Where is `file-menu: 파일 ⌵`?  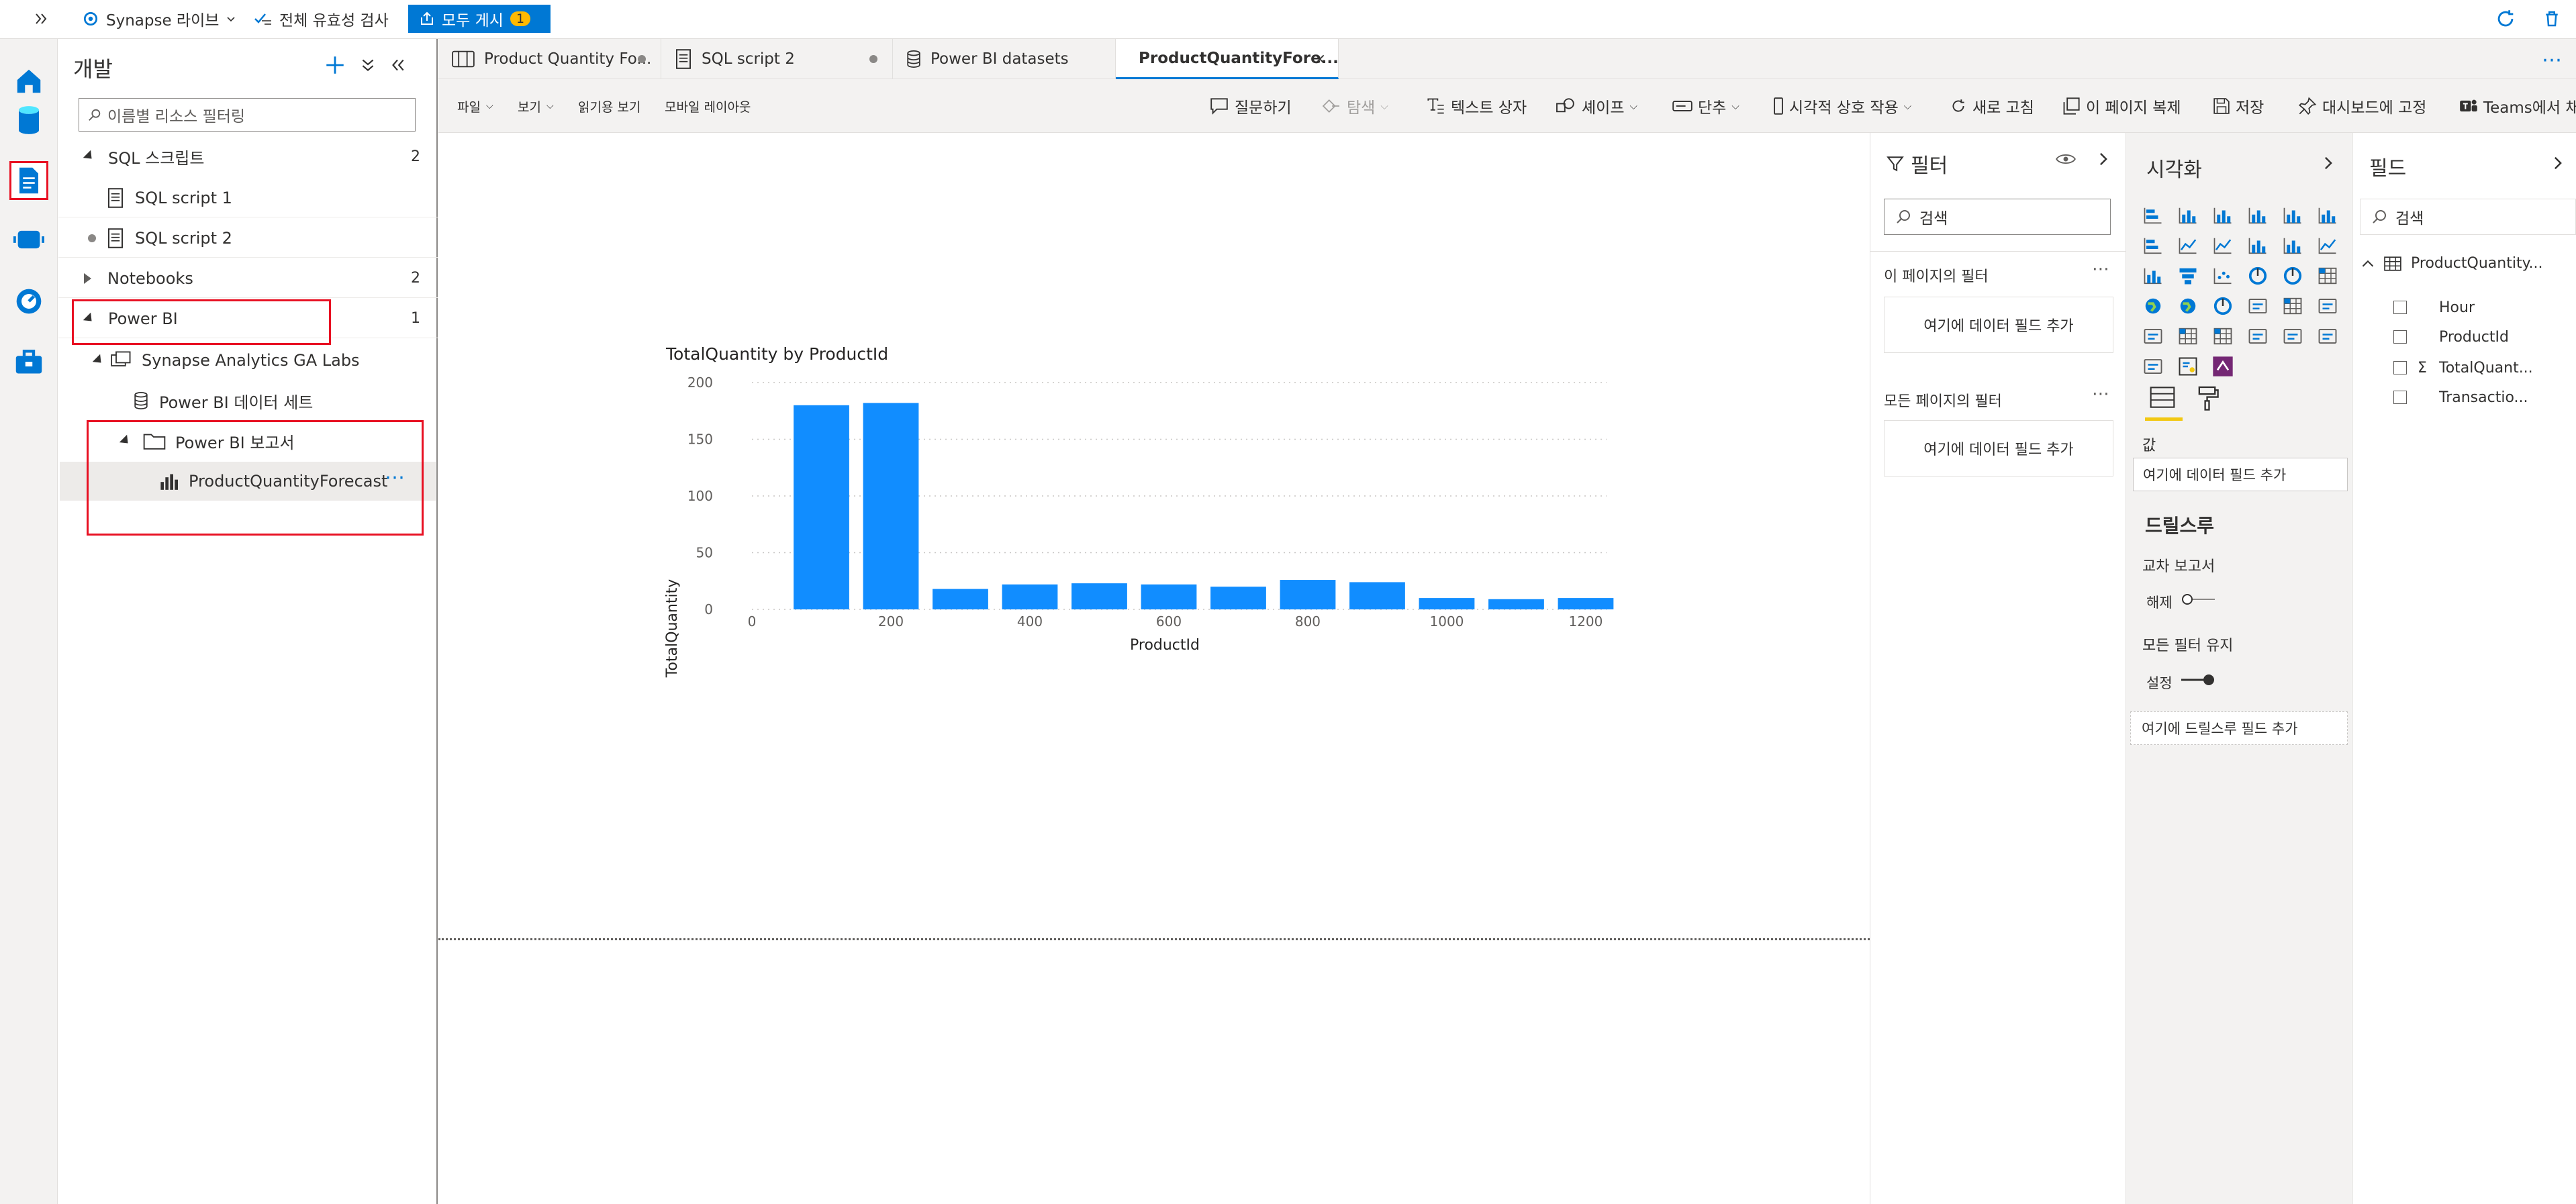
file-menu: 파일 ⌵ is located at coordinates (475, 106).